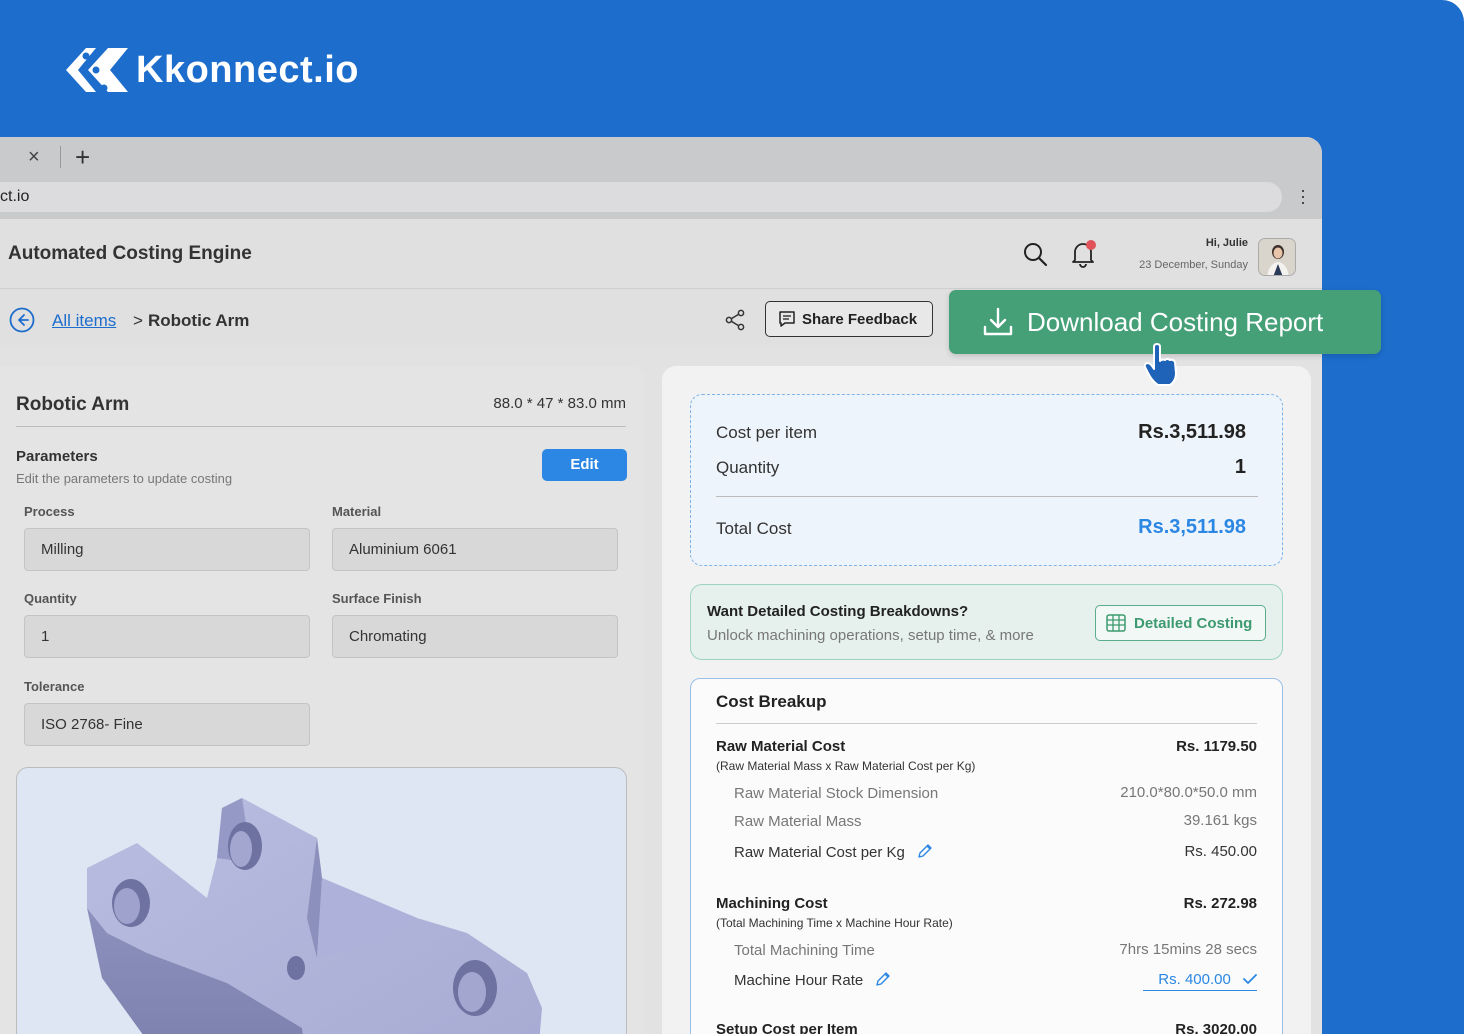  I want to click on tab-divider, so click(60, 157).